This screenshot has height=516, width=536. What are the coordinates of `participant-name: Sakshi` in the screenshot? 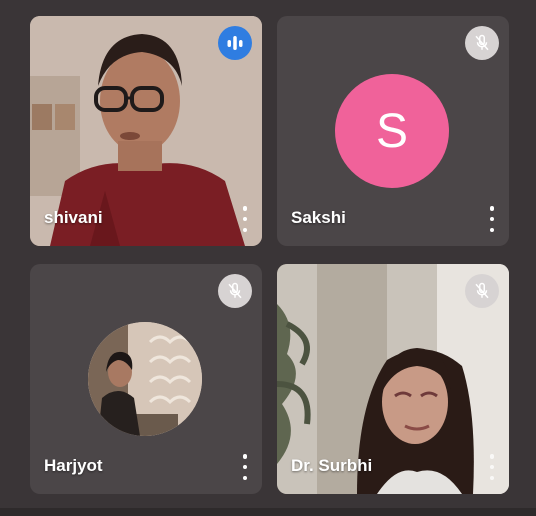 It's located at (318, 217).